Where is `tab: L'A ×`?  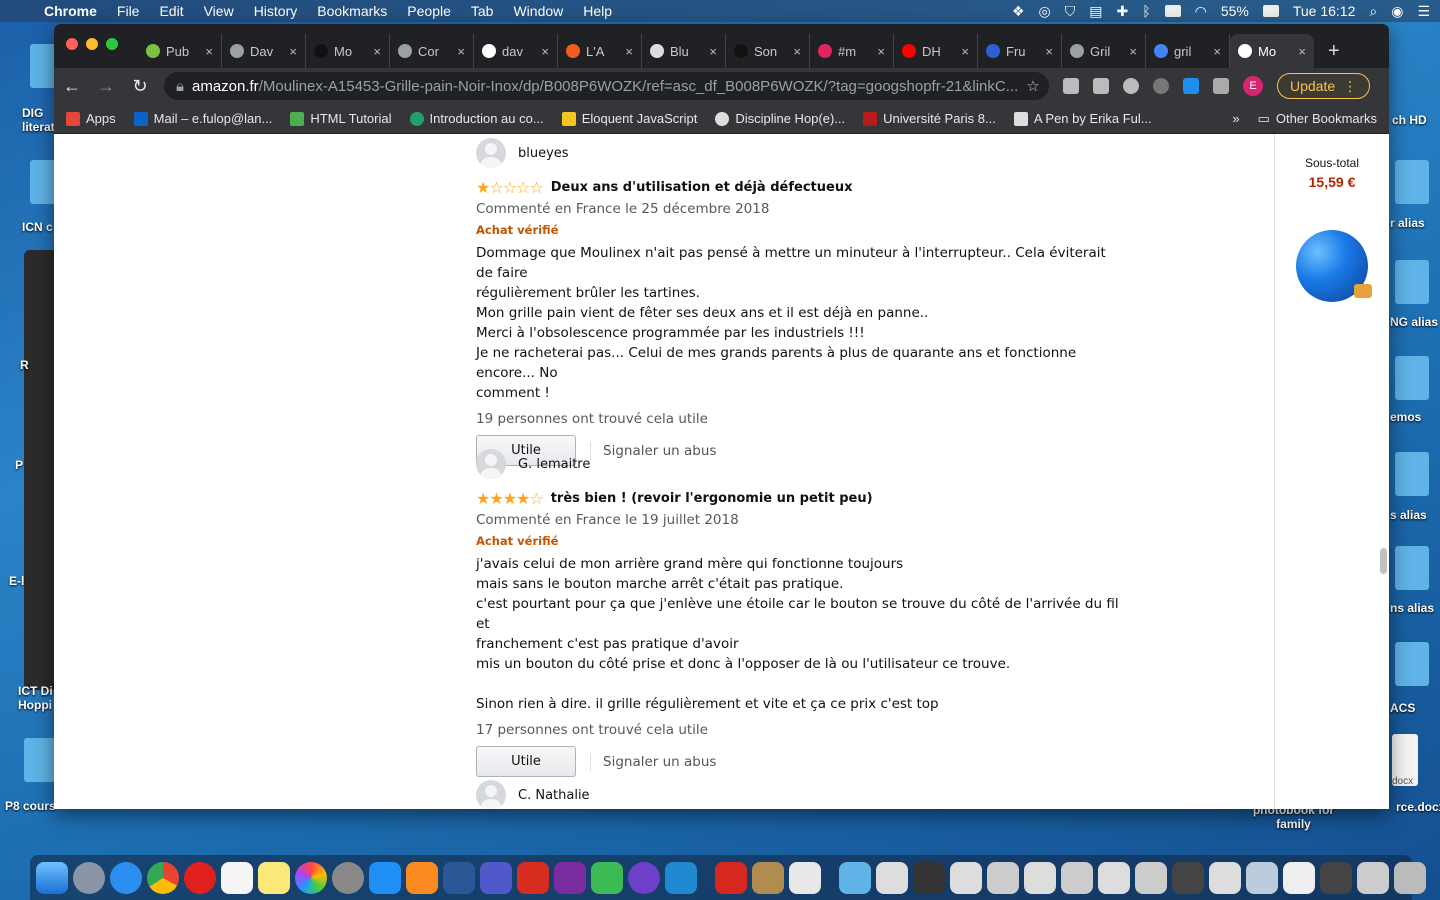 tab: L'A × is located at coordinates (600, 51).